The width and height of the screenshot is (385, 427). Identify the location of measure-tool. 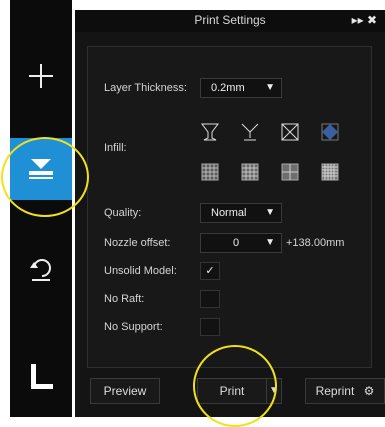
(41, 376).